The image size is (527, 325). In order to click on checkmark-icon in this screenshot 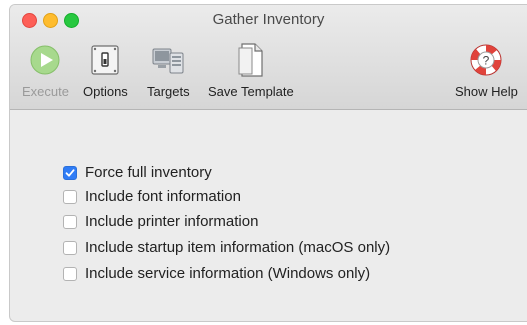, I will do `click(70, 172)`.